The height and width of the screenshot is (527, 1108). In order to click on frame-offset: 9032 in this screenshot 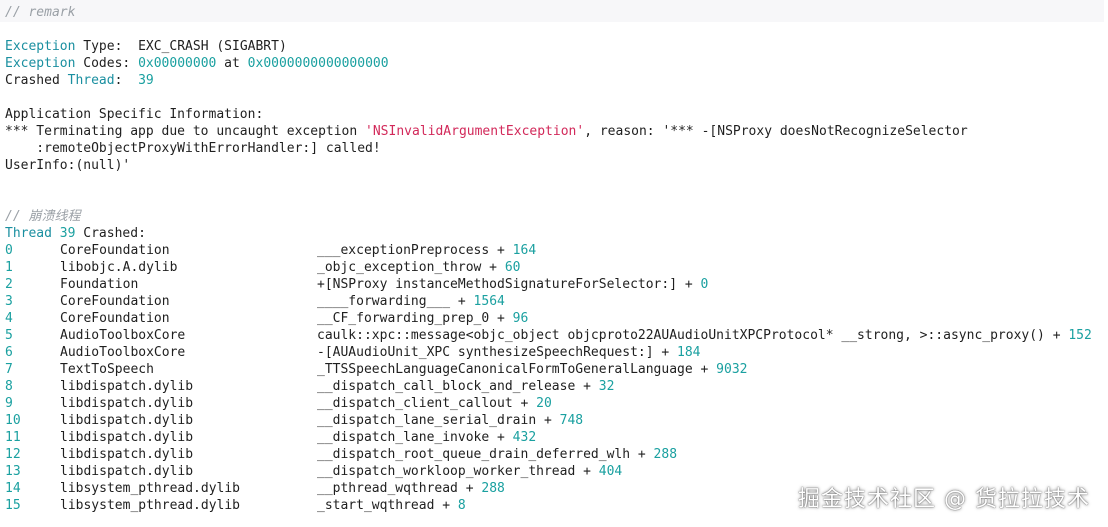, I will do `click(732, 369)`.